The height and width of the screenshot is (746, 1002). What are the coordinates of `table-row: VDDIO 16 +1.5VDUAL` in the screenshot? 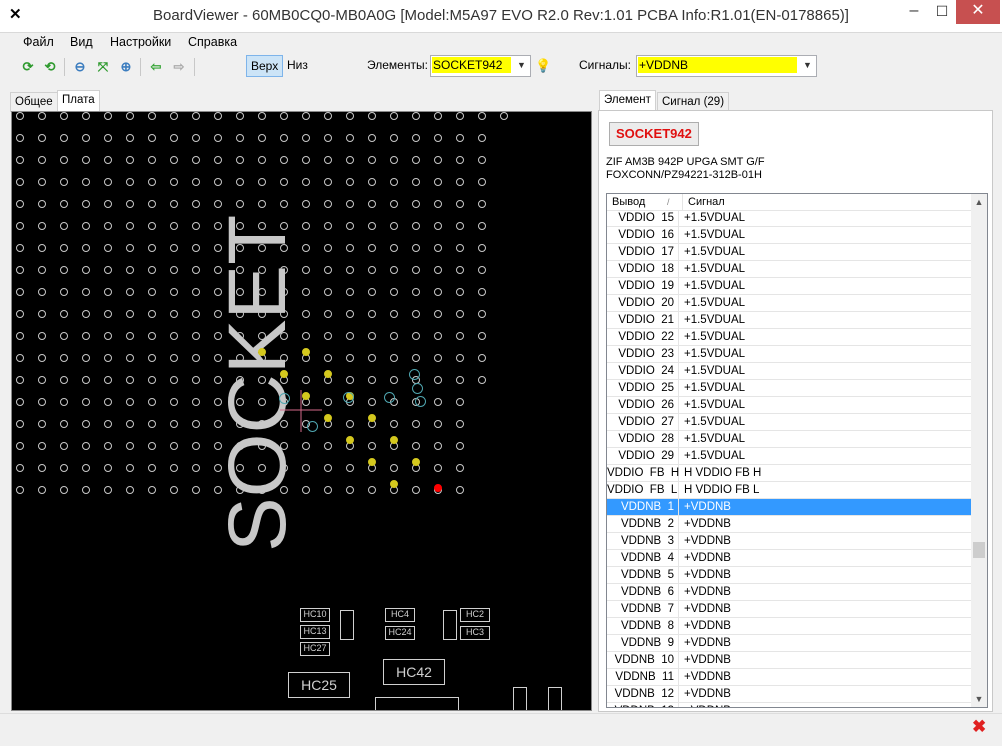 It's located at (789, 235).